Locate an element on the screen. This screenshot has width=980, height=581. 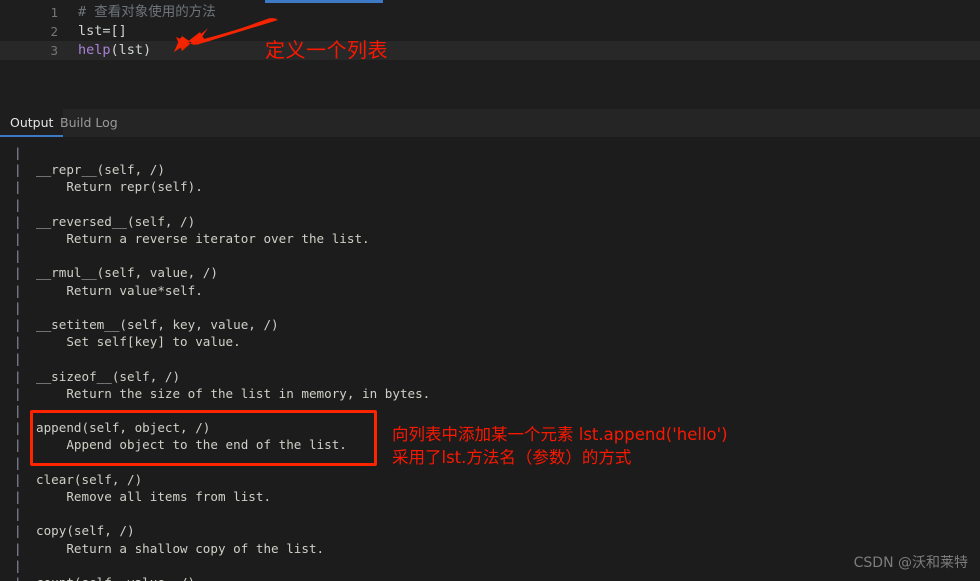
tab-build-log: Build Log is located at coordinates (89, 123).